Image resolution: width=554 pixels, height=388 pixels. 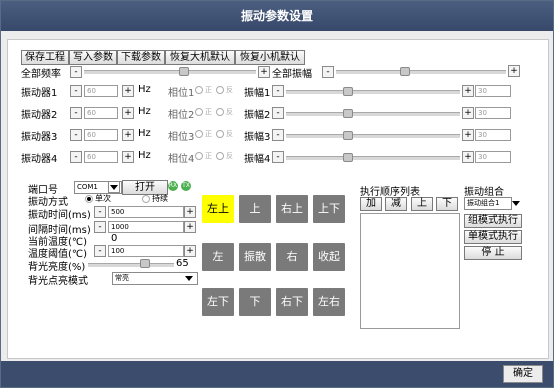 I want to click on backlight-brightness-slider, so click(x=131, y=265).